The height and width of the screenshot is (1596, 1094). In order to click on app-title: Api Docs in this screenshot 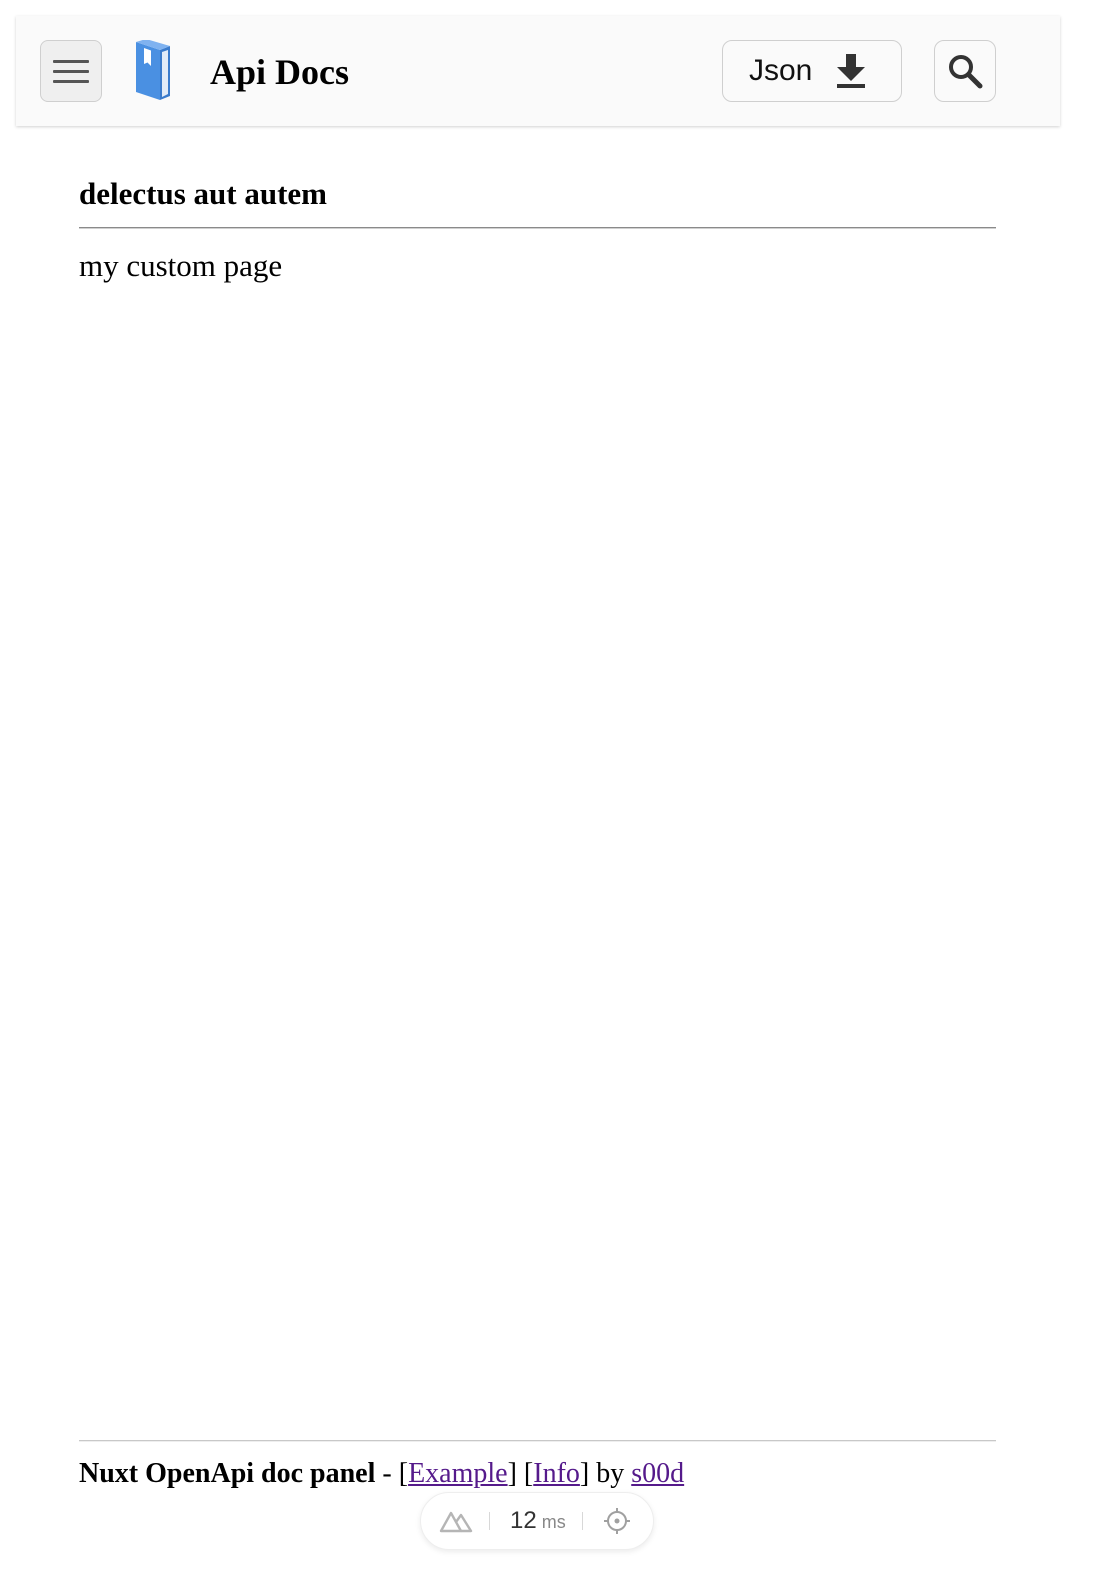, I will do `click(280, 72)`.